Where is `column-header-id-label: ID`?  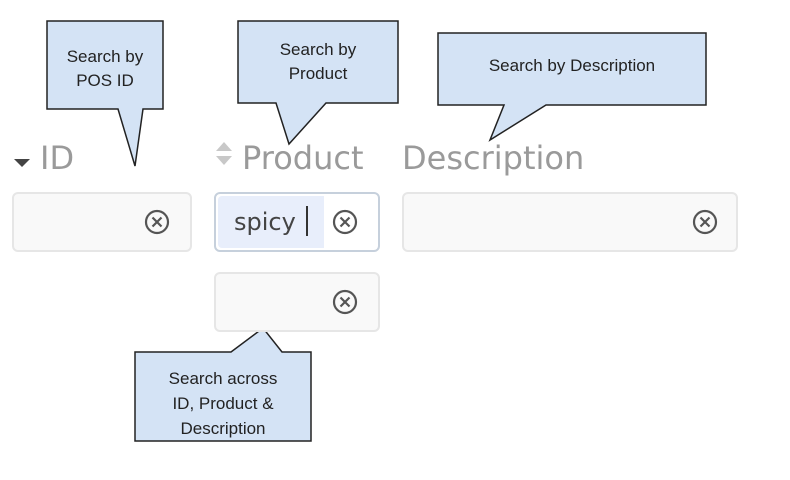
column-header-id-label: ID is located at coordinates (57, 158).